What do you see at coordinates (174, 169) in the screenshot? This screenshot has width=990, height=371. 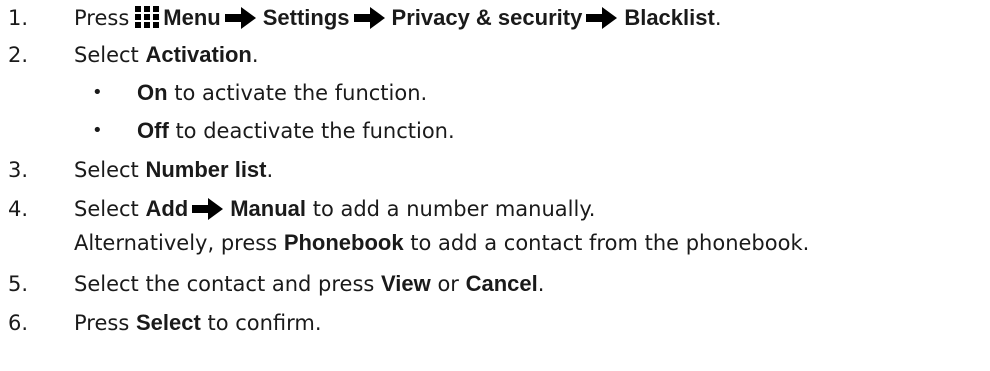 I see `step-text: Select Number list.` at bounding box center [174, 169].